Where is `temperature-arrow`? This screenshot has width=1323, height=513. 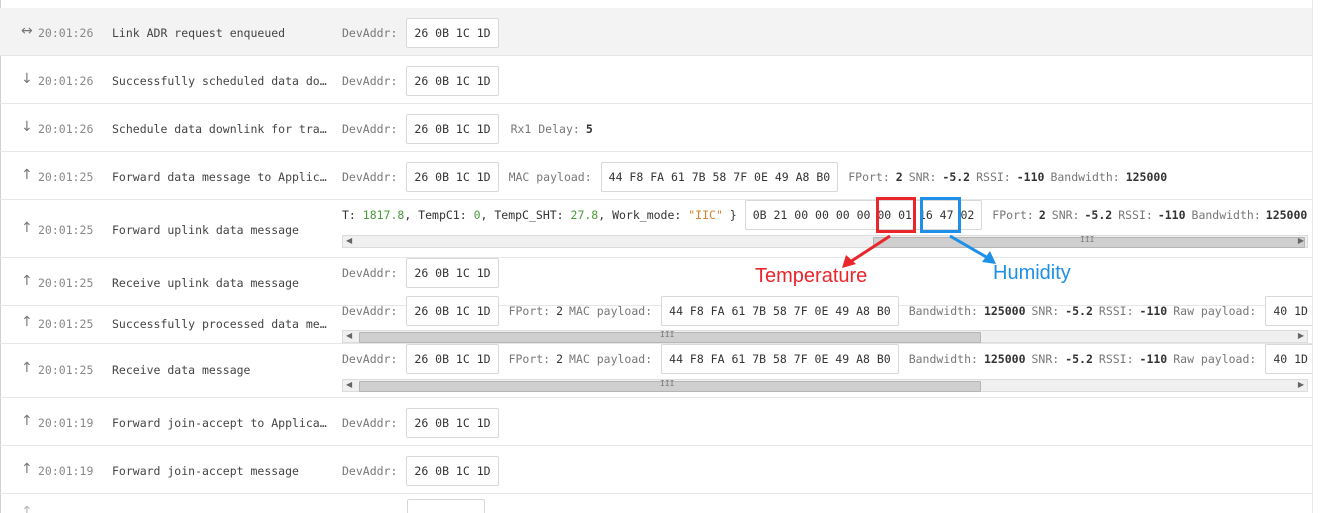 temperature-arrow is located at coordinates (866, 251).